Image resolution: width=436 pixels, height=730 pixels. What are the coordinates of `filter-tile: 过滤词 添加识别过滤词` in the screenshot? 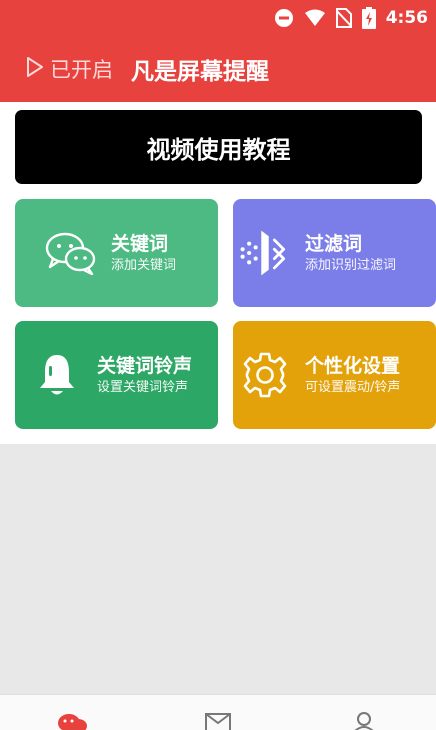 It's located at (334, 253).